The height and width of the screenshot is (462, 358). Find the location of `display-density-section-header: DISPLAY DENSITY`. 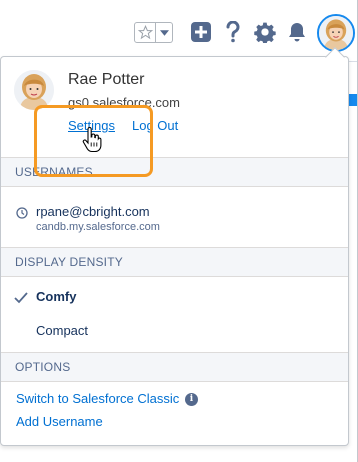

display-density-section-header: DISPLAY DENSITY is located at coordinates (174, 262).